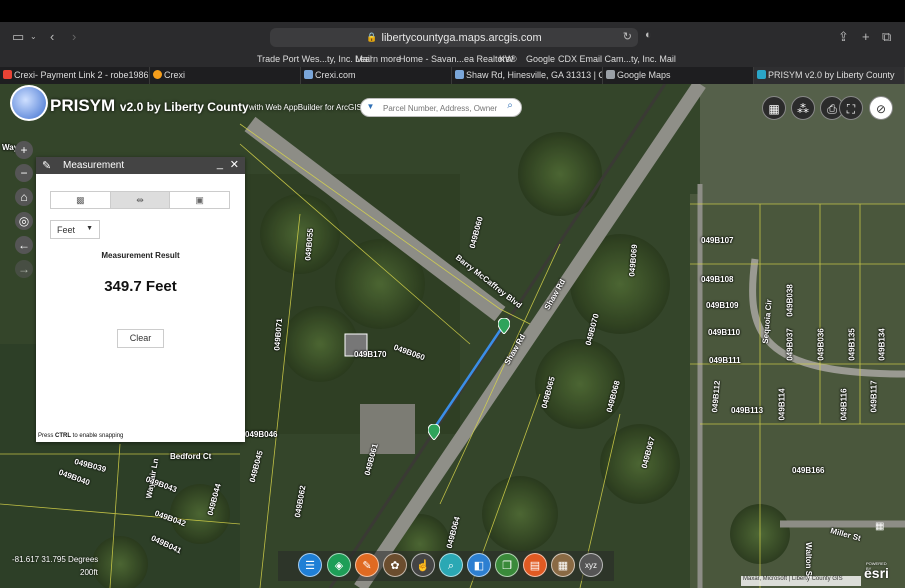 The height and width of the screenshot is (588, 905). I want to click on list-icon: ☰, so click(310, 565).